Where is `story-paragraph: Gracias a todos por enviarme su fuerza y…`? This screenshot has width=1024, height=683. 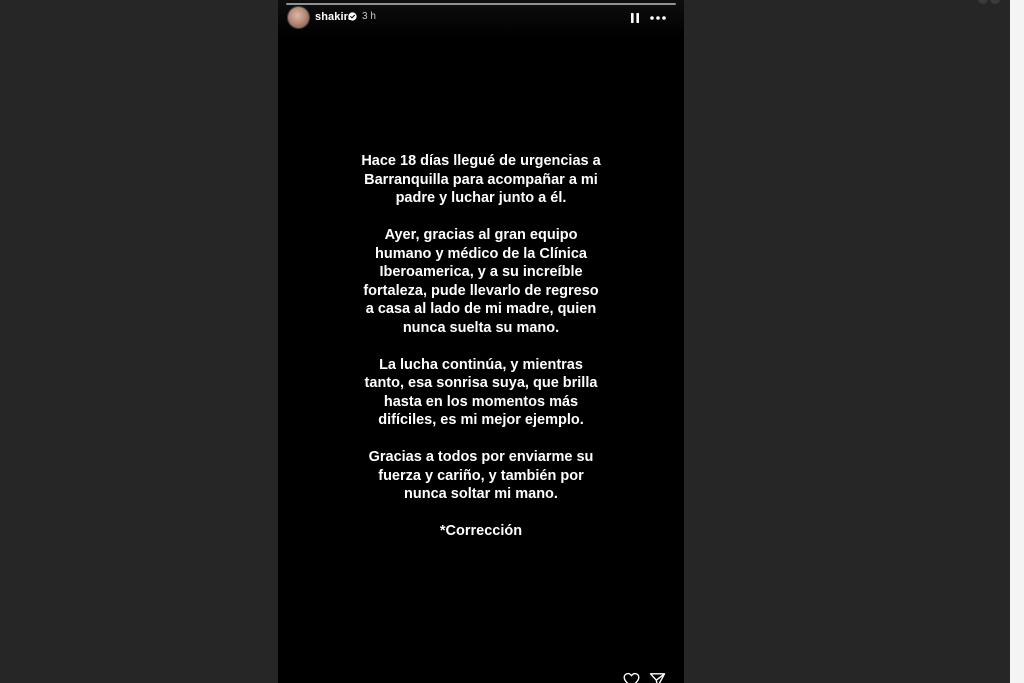 story-paragraph: Gracias a todos por enviarme su fuerza y… is located at coordinates (481, 475).